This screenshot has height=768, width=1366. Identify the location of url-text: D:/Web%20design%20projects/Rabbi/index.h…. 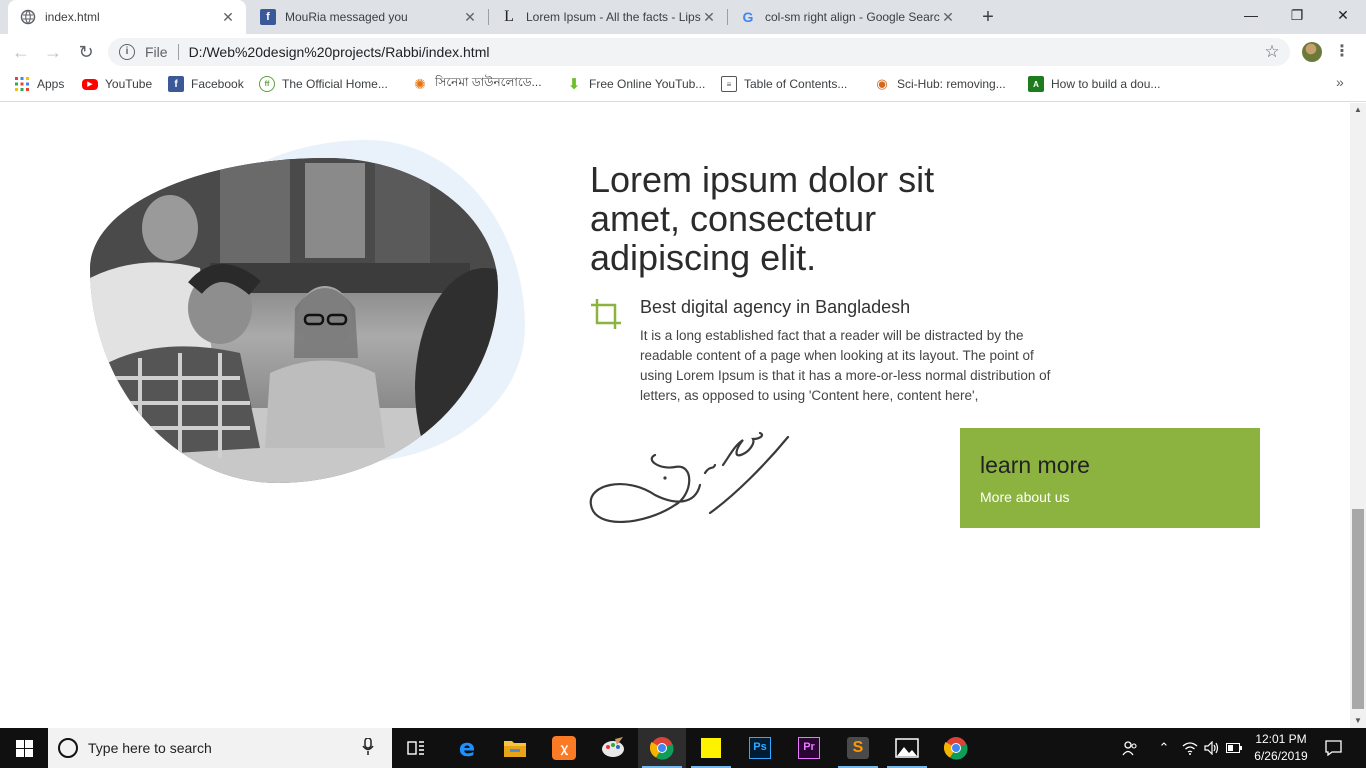
(724, 52).